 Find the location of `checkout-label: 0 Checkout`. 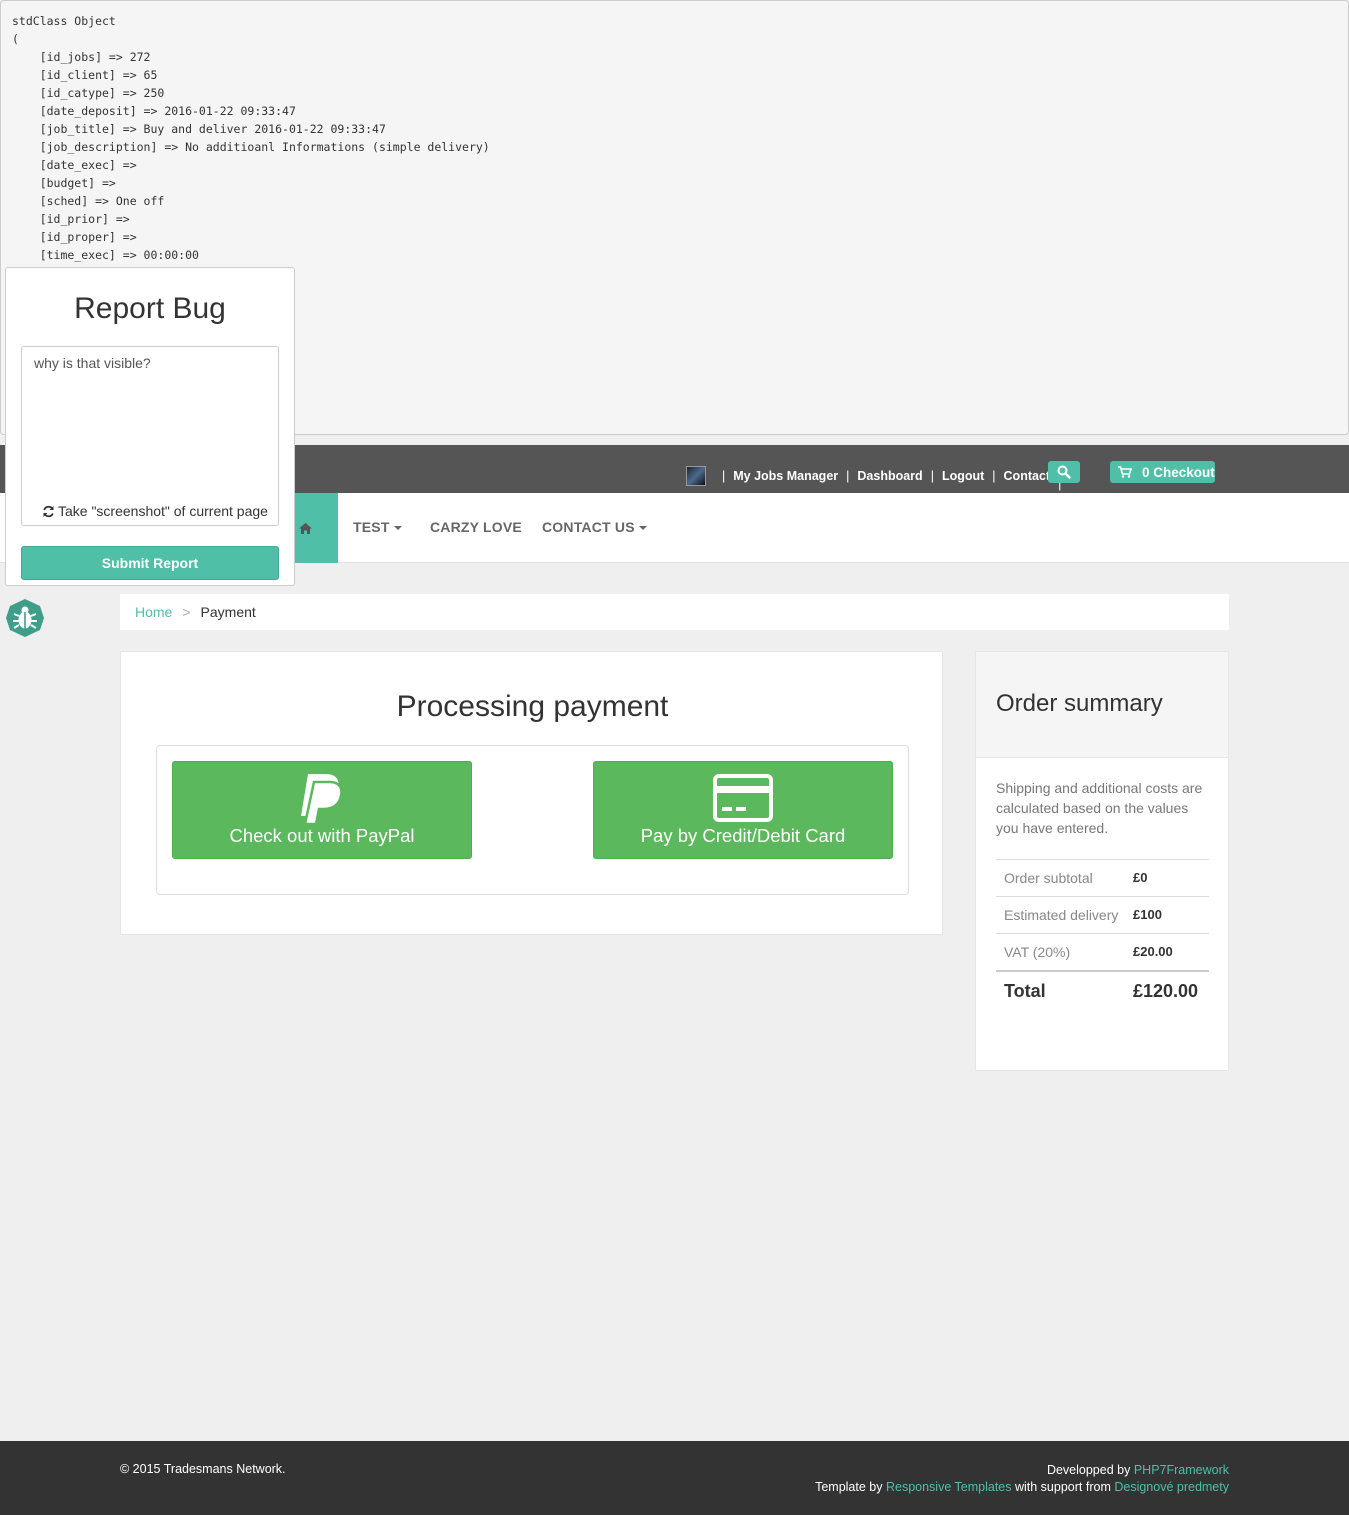

checkout-label: 0 Checkout is located at coordinates (1178, 472).